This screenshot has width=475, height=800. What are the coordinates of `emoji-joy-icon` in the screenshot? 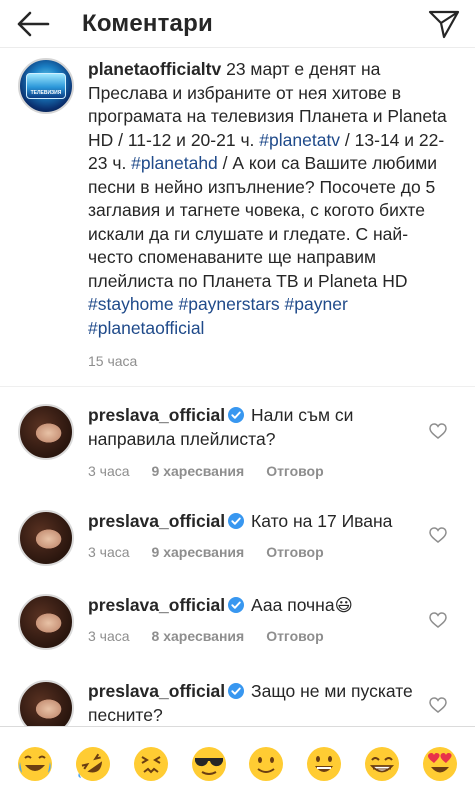 It's located at (35, 764).